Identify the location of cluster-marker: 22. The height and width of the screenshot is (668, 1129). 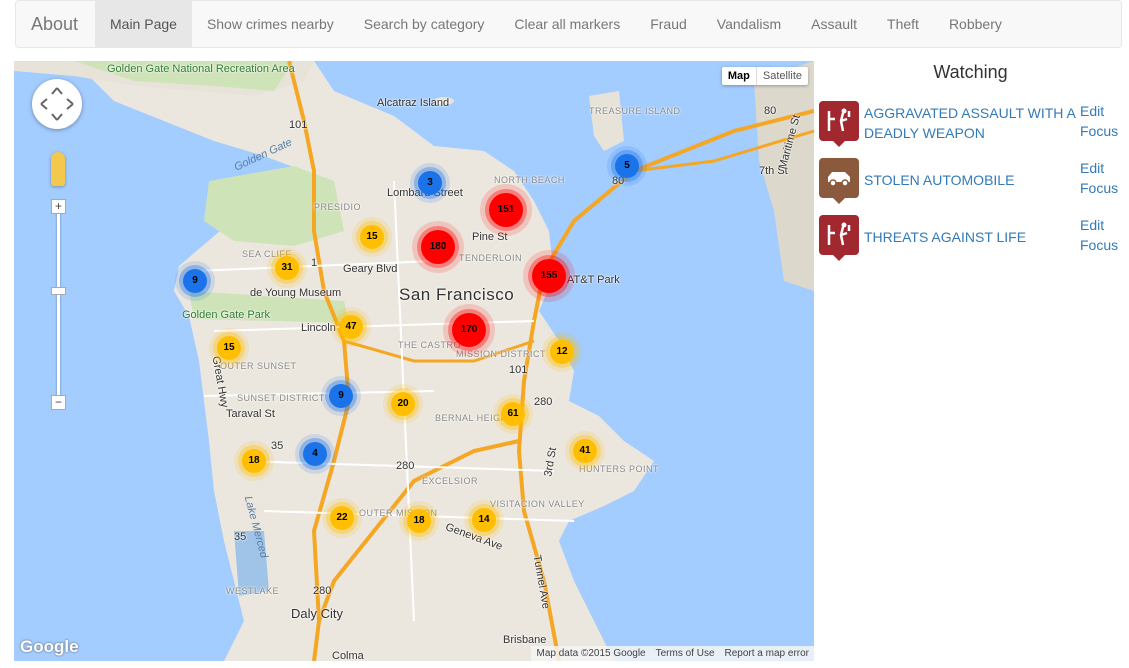
(342, 518).